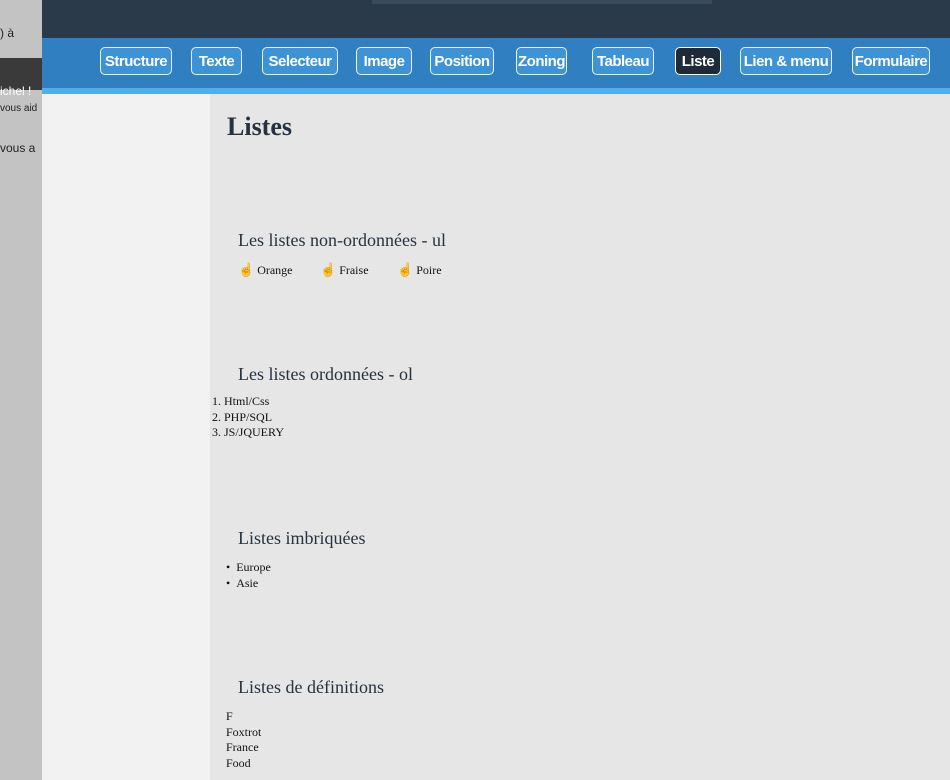  I want to click on ordered-list: 1. Html/Css 2. PHP/SQL 3. JS/JQUERY, so click(248, 417).